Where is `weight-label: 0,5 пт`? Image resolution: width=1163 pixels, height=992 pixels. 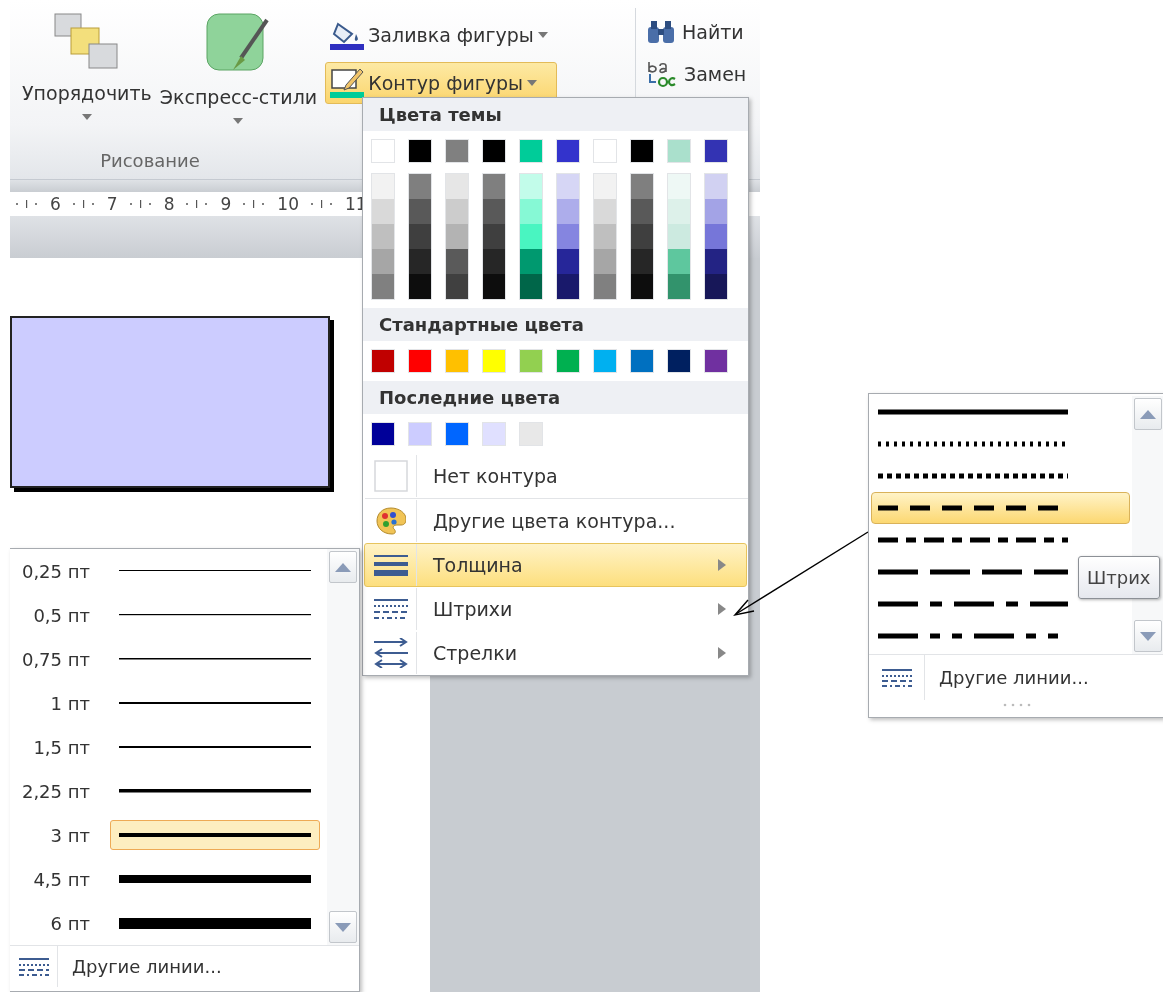 weight-label: 0,5 пт is located at coordinates (61, 615).